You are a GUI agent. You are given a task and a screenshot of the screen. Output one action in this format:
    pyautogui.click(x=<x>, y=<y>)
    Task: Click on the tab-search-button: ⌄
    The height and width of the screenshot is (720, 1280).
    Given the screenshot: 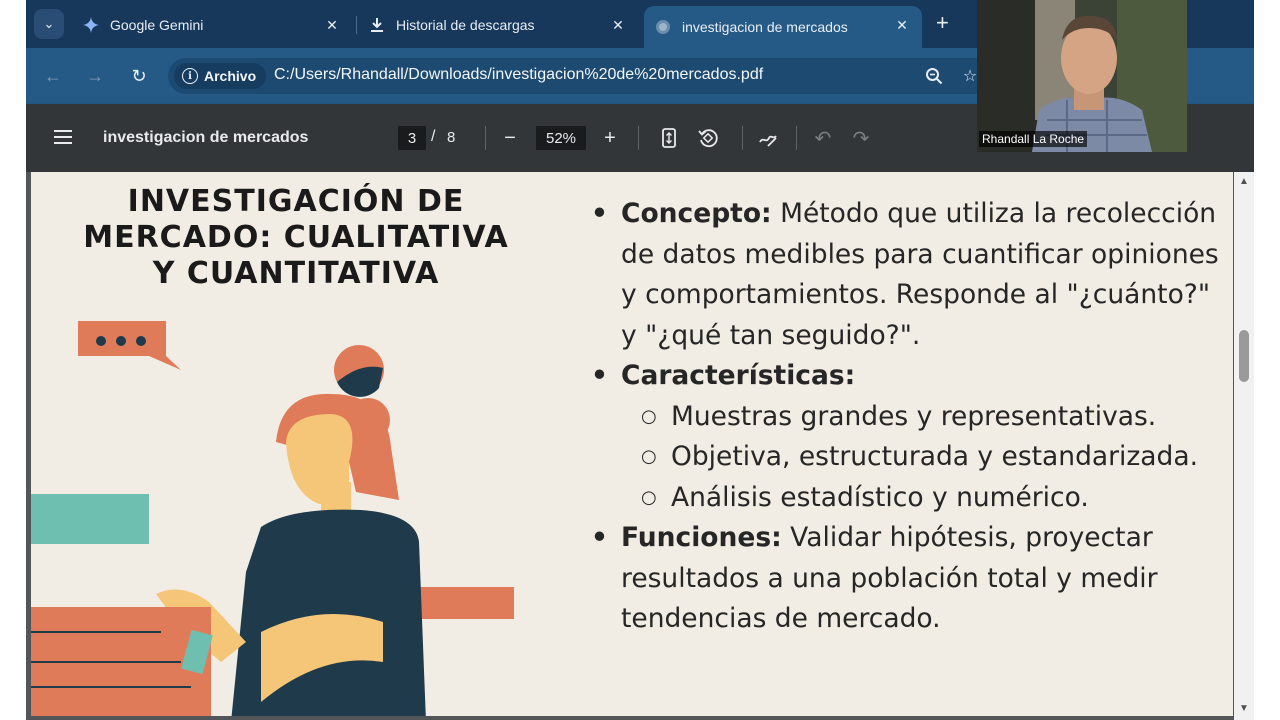 What is the action you would take?
    pyautogui.click(x=49, y=24)
    